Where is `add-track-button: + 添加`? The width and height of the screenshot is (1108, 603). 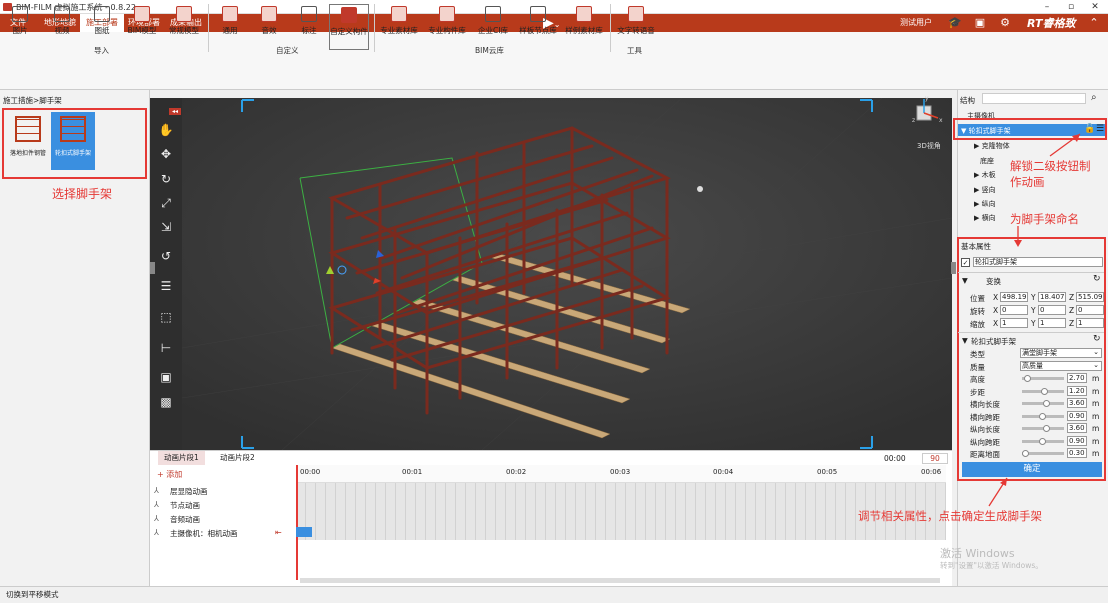
add-track-button: + 添加 is located at coordinates (169, 474).